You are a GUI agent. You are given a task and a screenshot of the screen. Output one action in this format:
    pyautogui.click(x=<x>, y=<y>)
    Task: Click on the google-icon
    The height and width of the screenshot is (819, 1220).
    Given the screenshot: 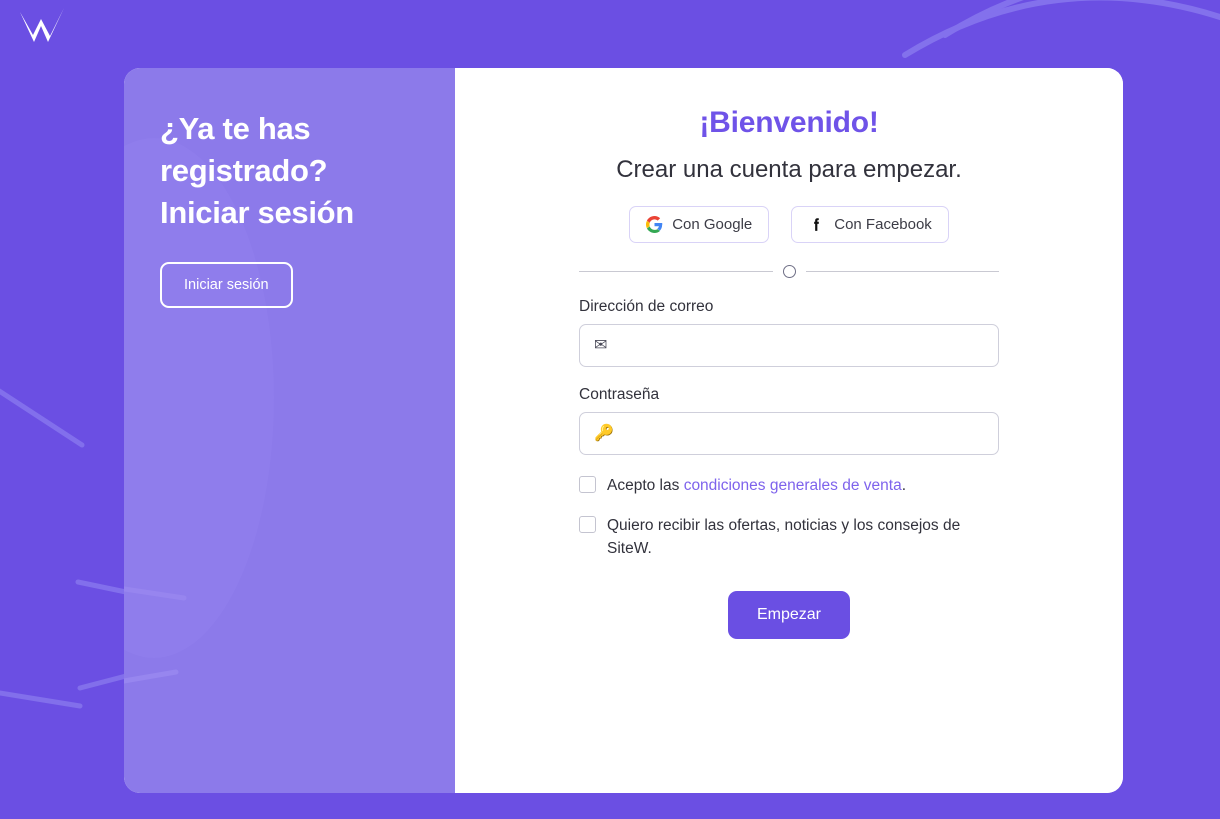 What is the action you would take?
    pyautogui.click(x=654, y=224)
    